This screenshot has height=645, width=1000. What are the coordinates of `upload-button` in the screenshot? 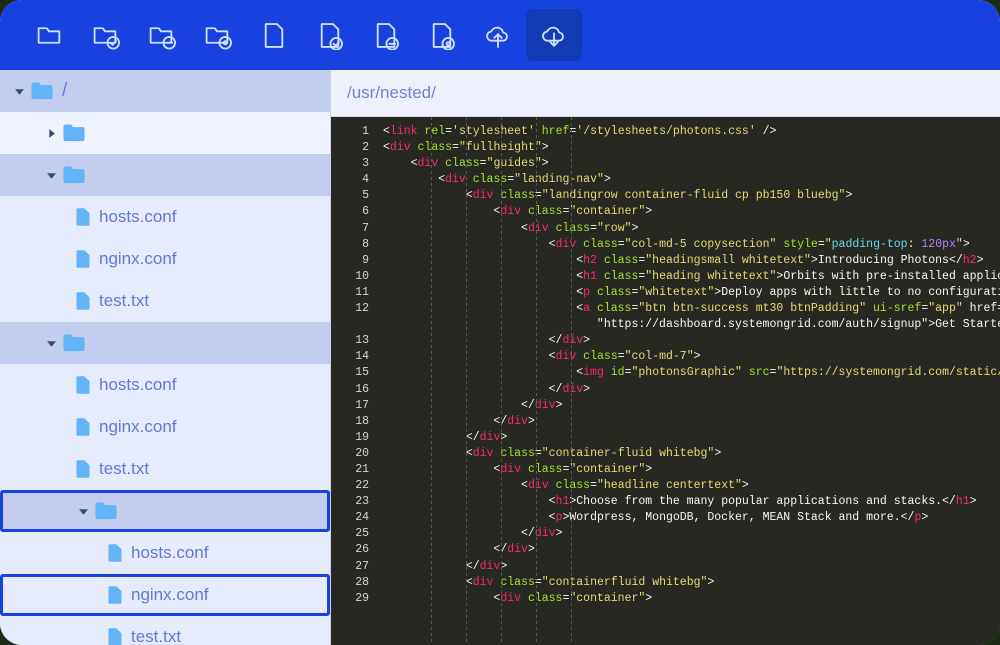 It's located at (498, 35).